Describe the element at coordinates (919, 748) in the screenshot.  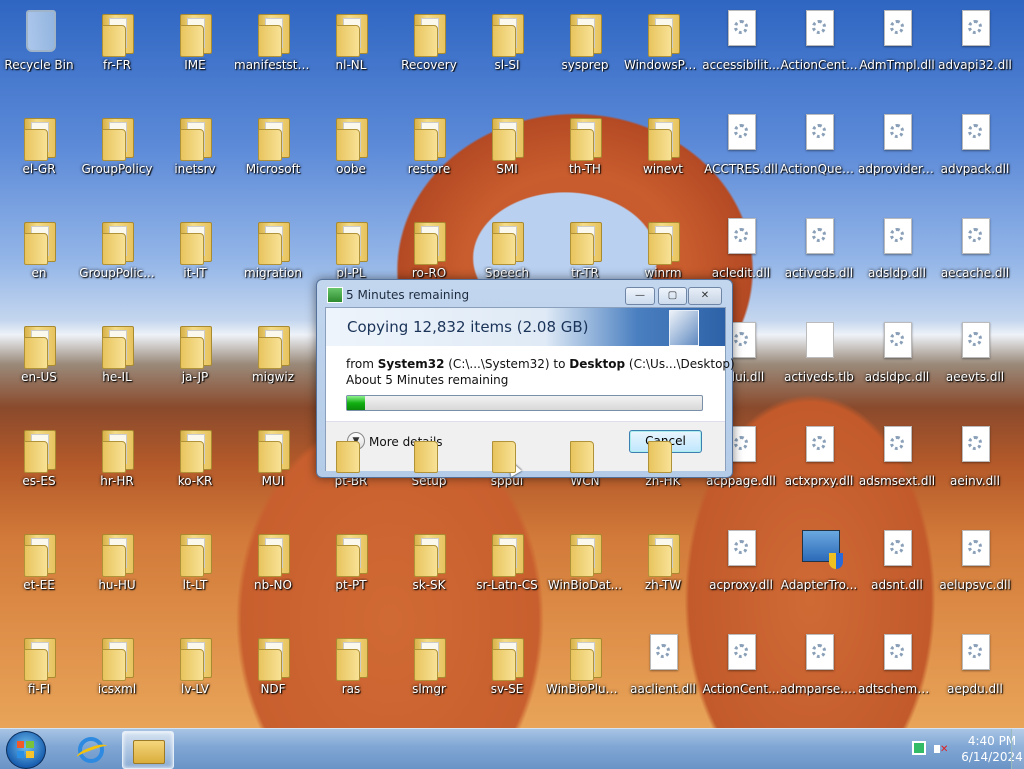
I see `network-icon` at that location.